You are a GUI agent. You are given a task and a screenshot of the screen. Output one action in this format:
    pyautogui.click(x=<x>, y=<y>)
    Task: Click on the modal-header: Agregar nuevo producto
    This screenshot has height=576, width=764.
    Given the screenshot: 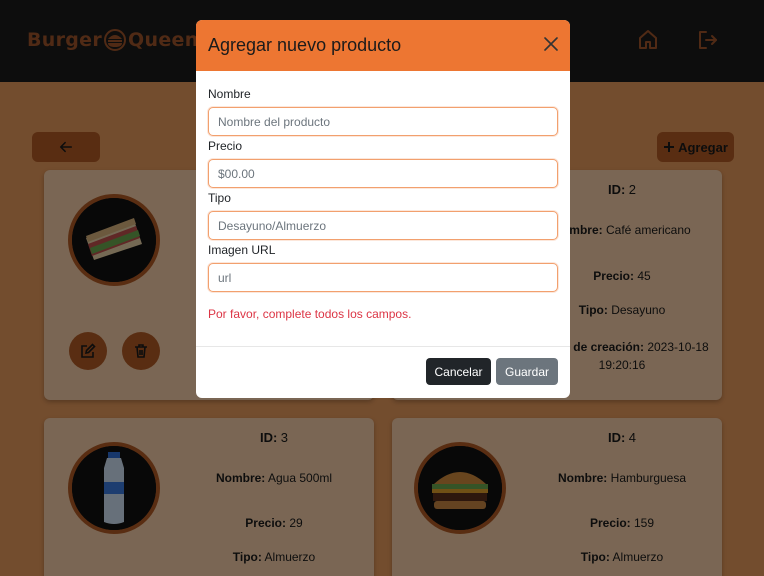 What is the action you would take?
    pyautogui.click(x=383, y=45)
    